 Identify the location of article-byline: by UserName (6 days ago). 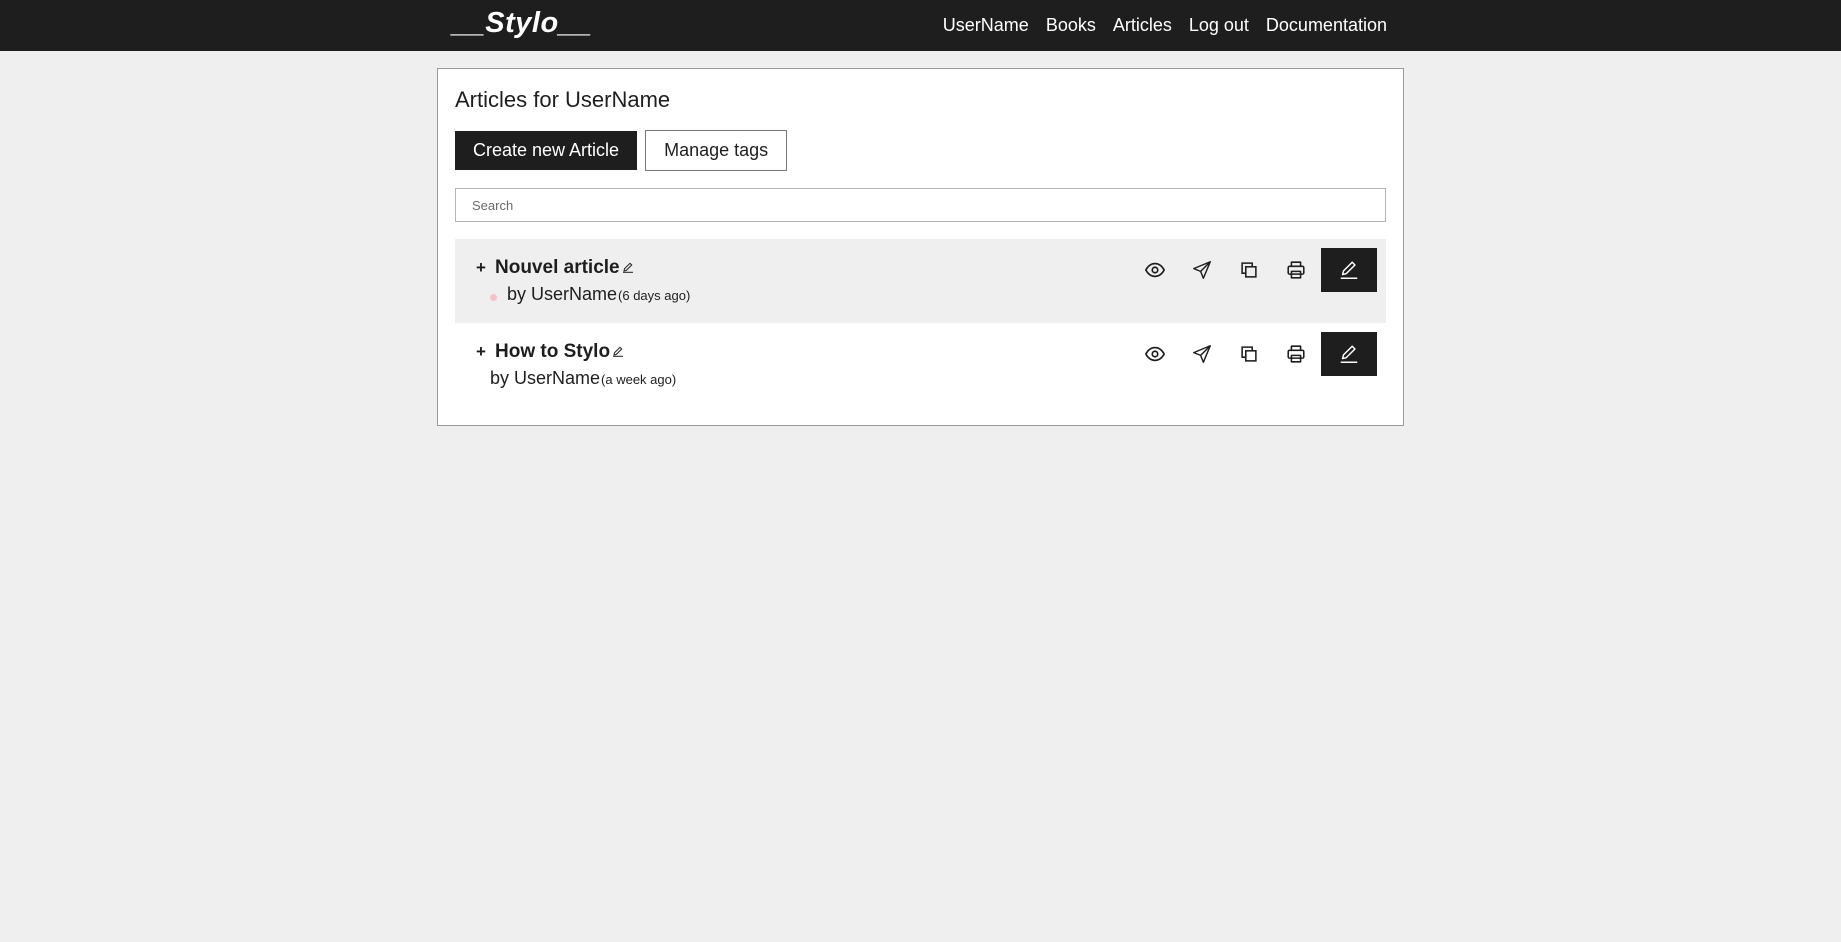
(598, 294).